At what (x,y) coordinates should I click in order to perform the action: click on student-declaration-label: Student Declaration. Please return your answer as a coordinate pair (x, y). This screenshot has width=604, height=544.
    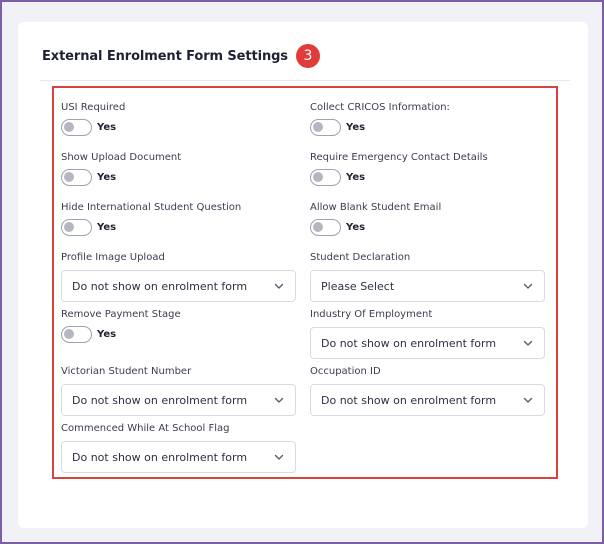
    Looking at the image, I should click on (360, 257).